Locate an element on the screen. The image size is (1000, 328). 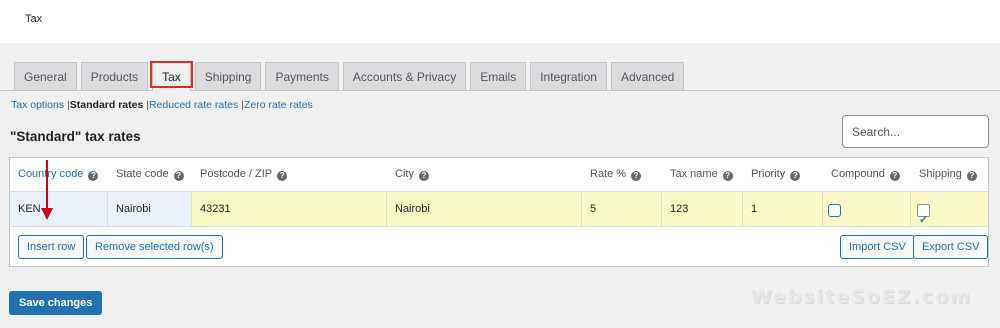
column-header-postcode: Postcode / ZIP? is located at coordinates (244, 174).